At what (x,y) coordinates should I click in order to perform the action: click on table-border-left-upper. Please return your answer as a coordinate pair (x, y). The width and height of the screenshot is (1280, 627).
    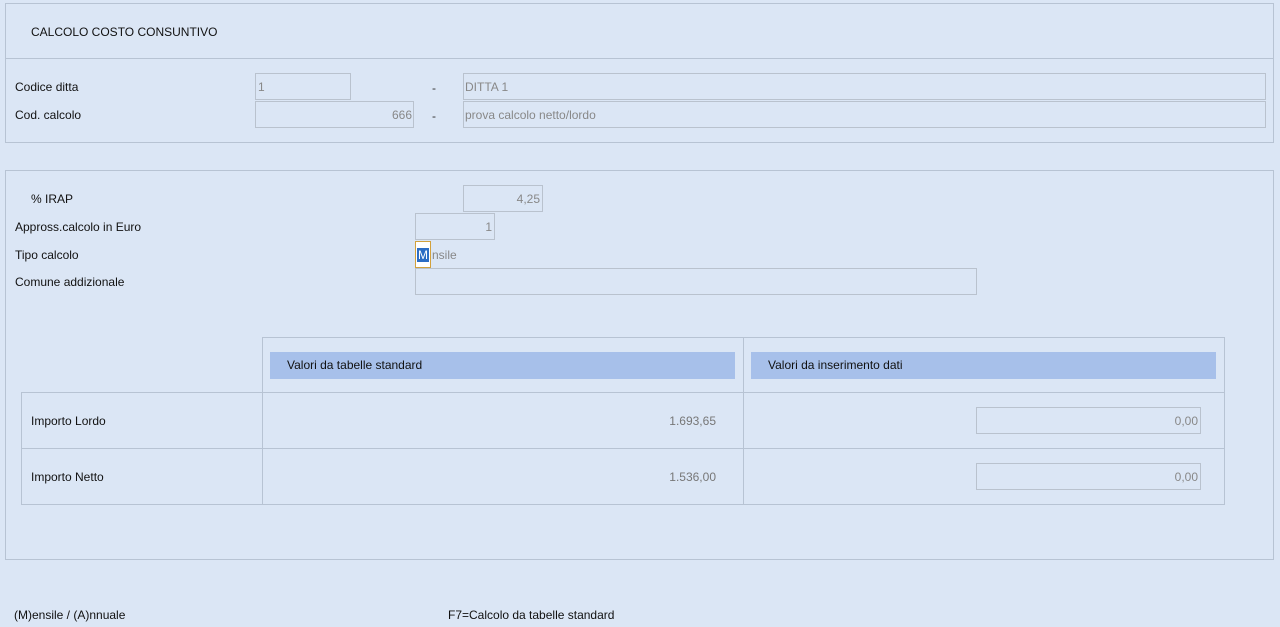
    Looking at the image, I should click on (262, 365).